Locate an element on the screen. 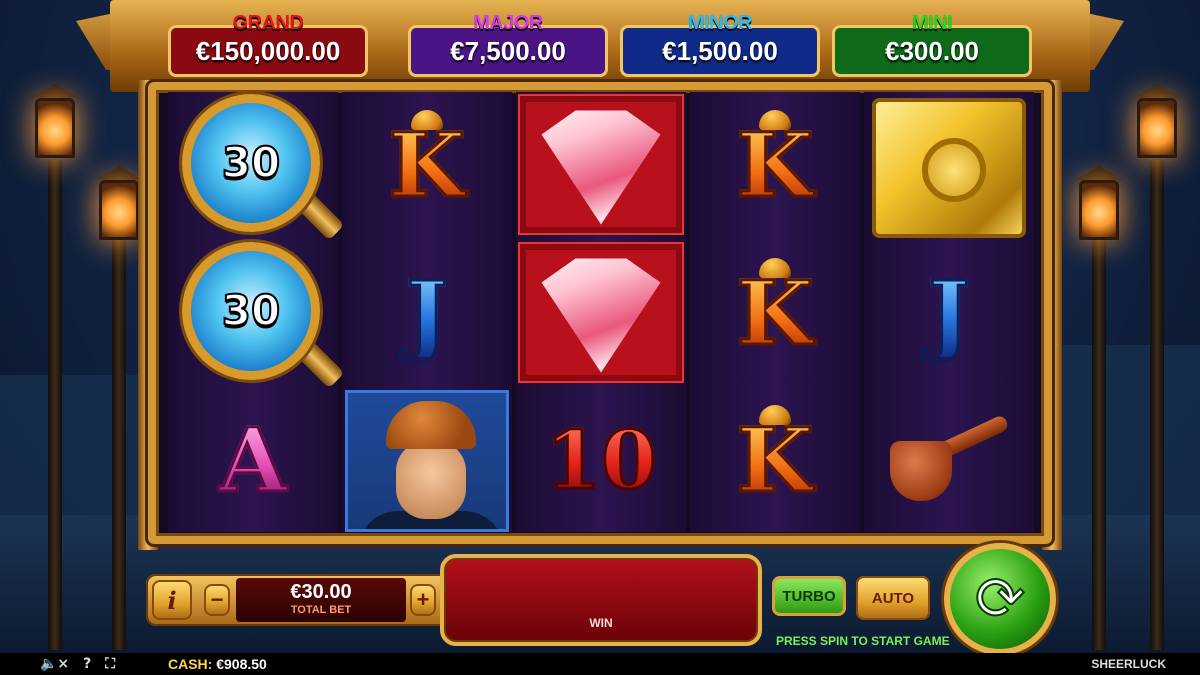 Image resolution: width=1200 pixels, height=675 pixels. jackpot-mini: €300.00 MINI is located at coordinates (932, 43).